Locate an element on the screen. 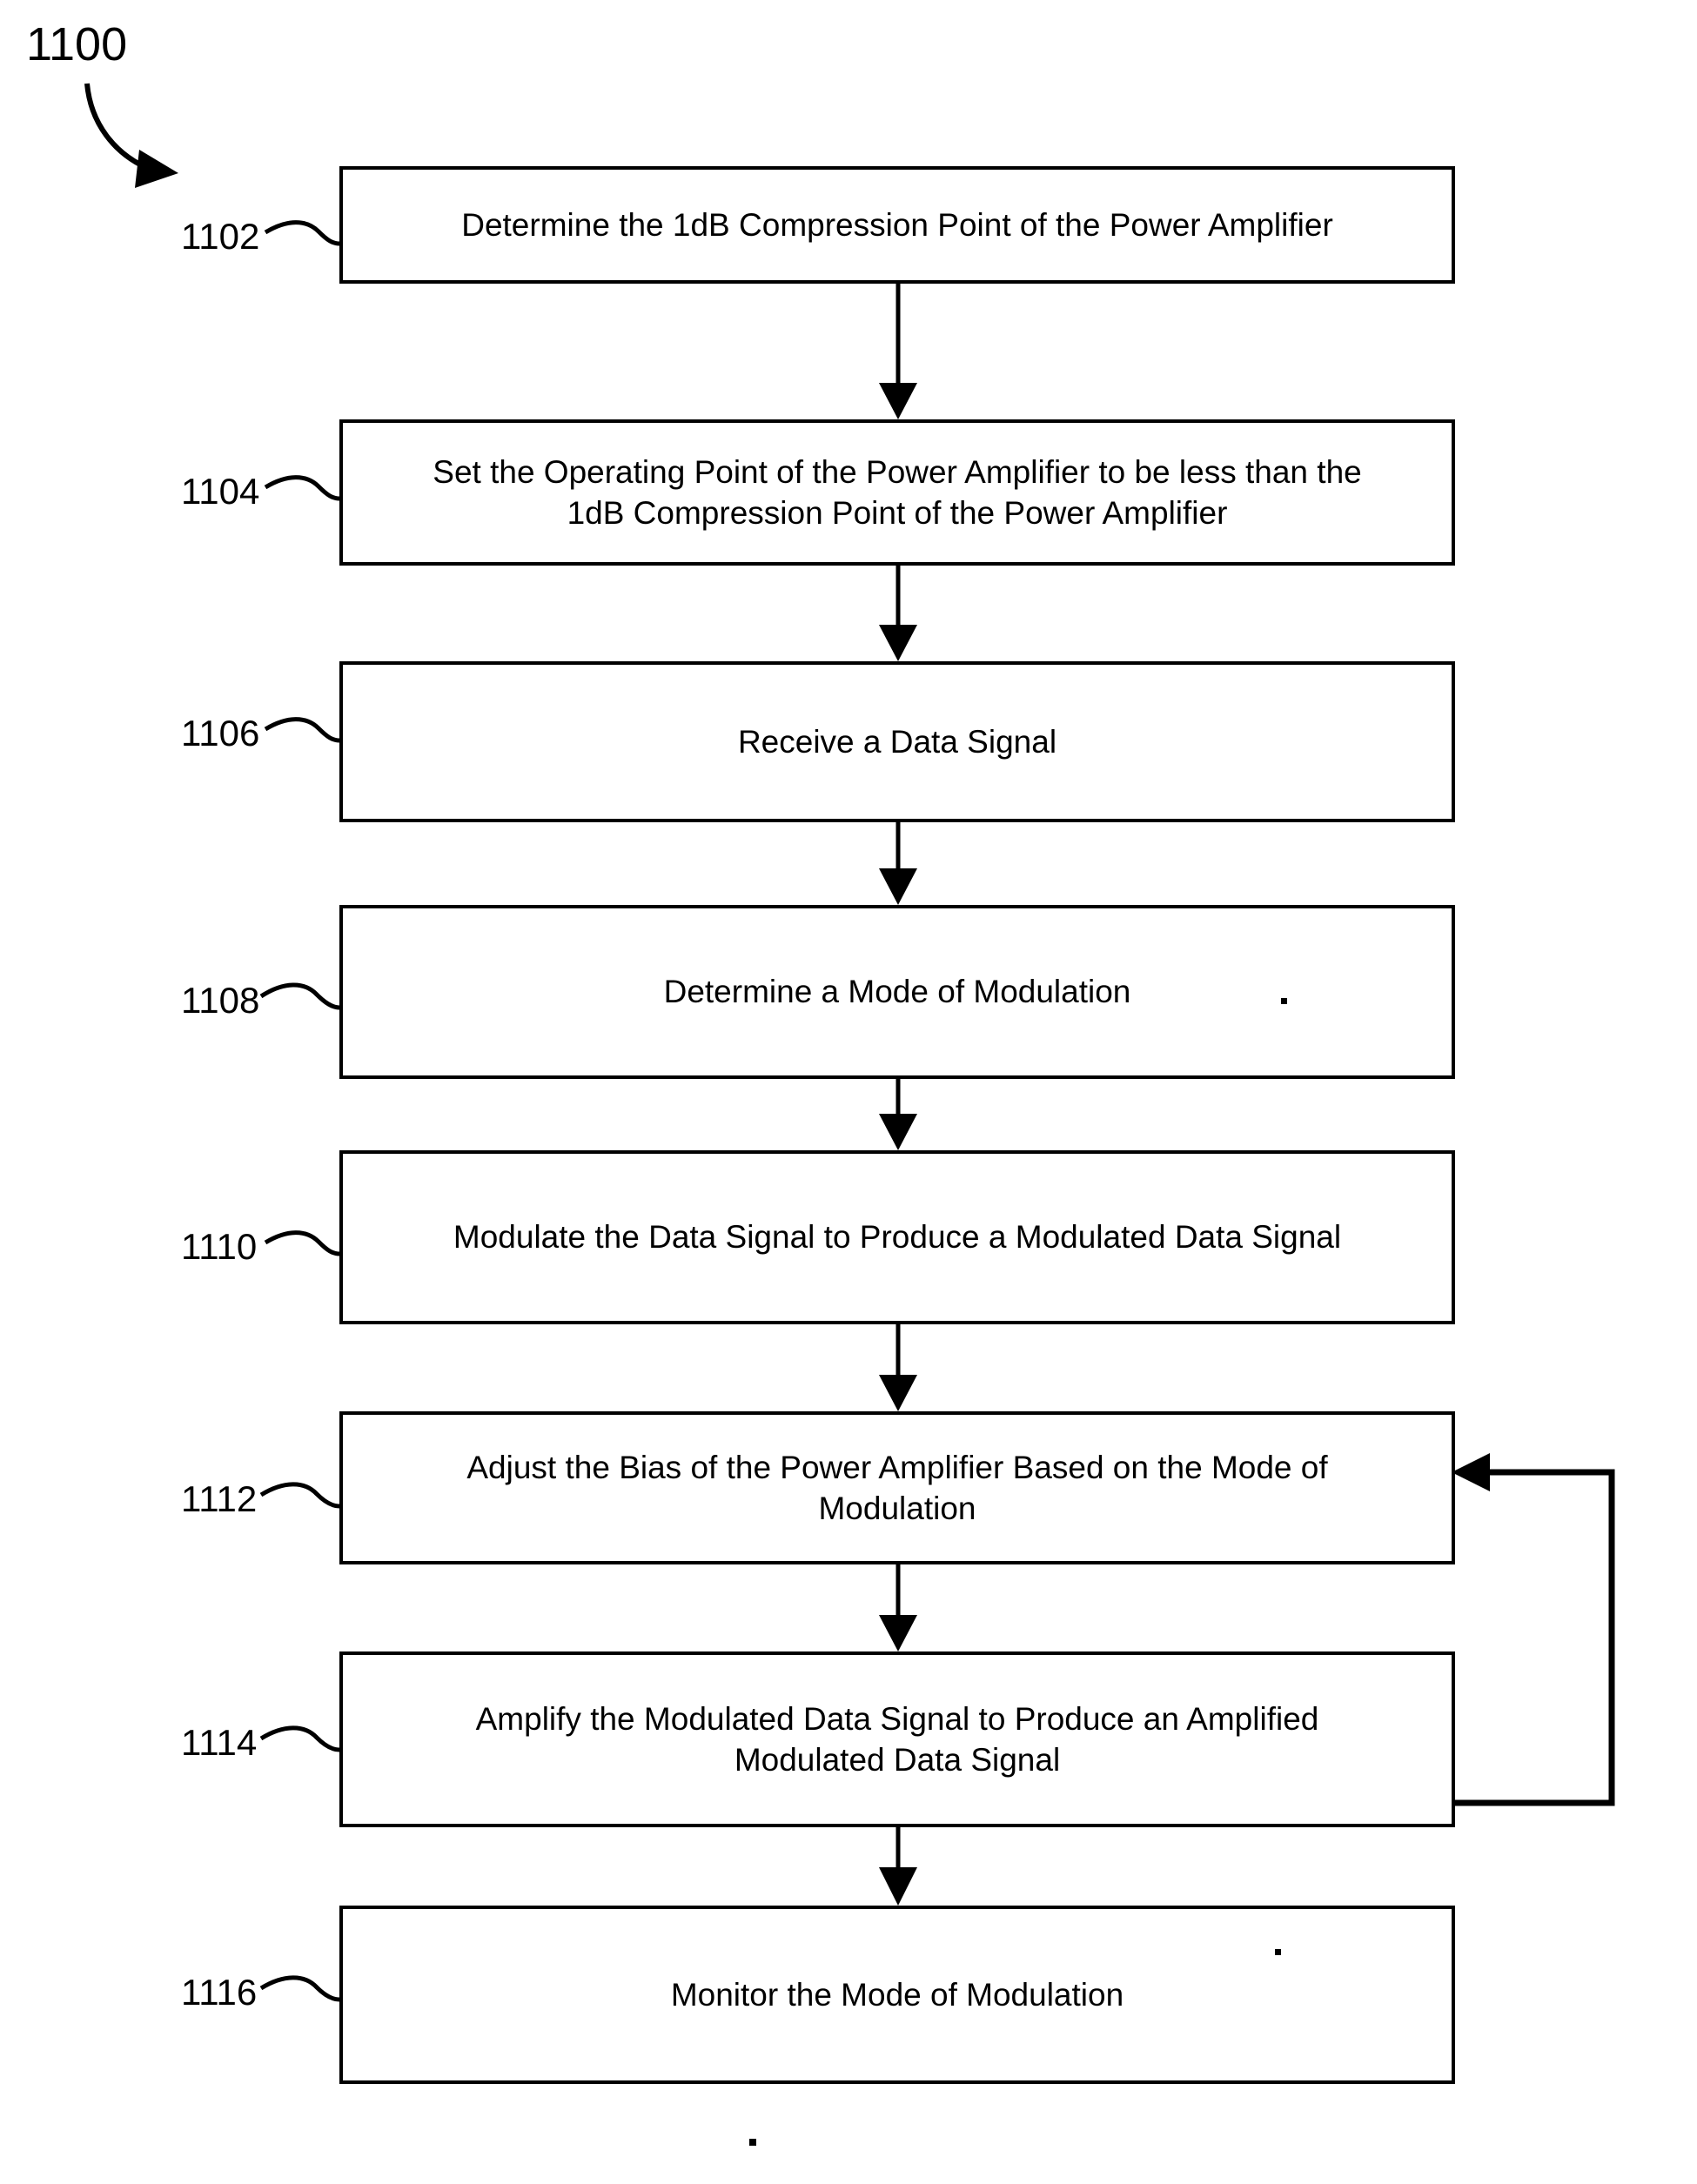  step-box-1106: Receive a Data Signal is located at coordinates (897, 741).